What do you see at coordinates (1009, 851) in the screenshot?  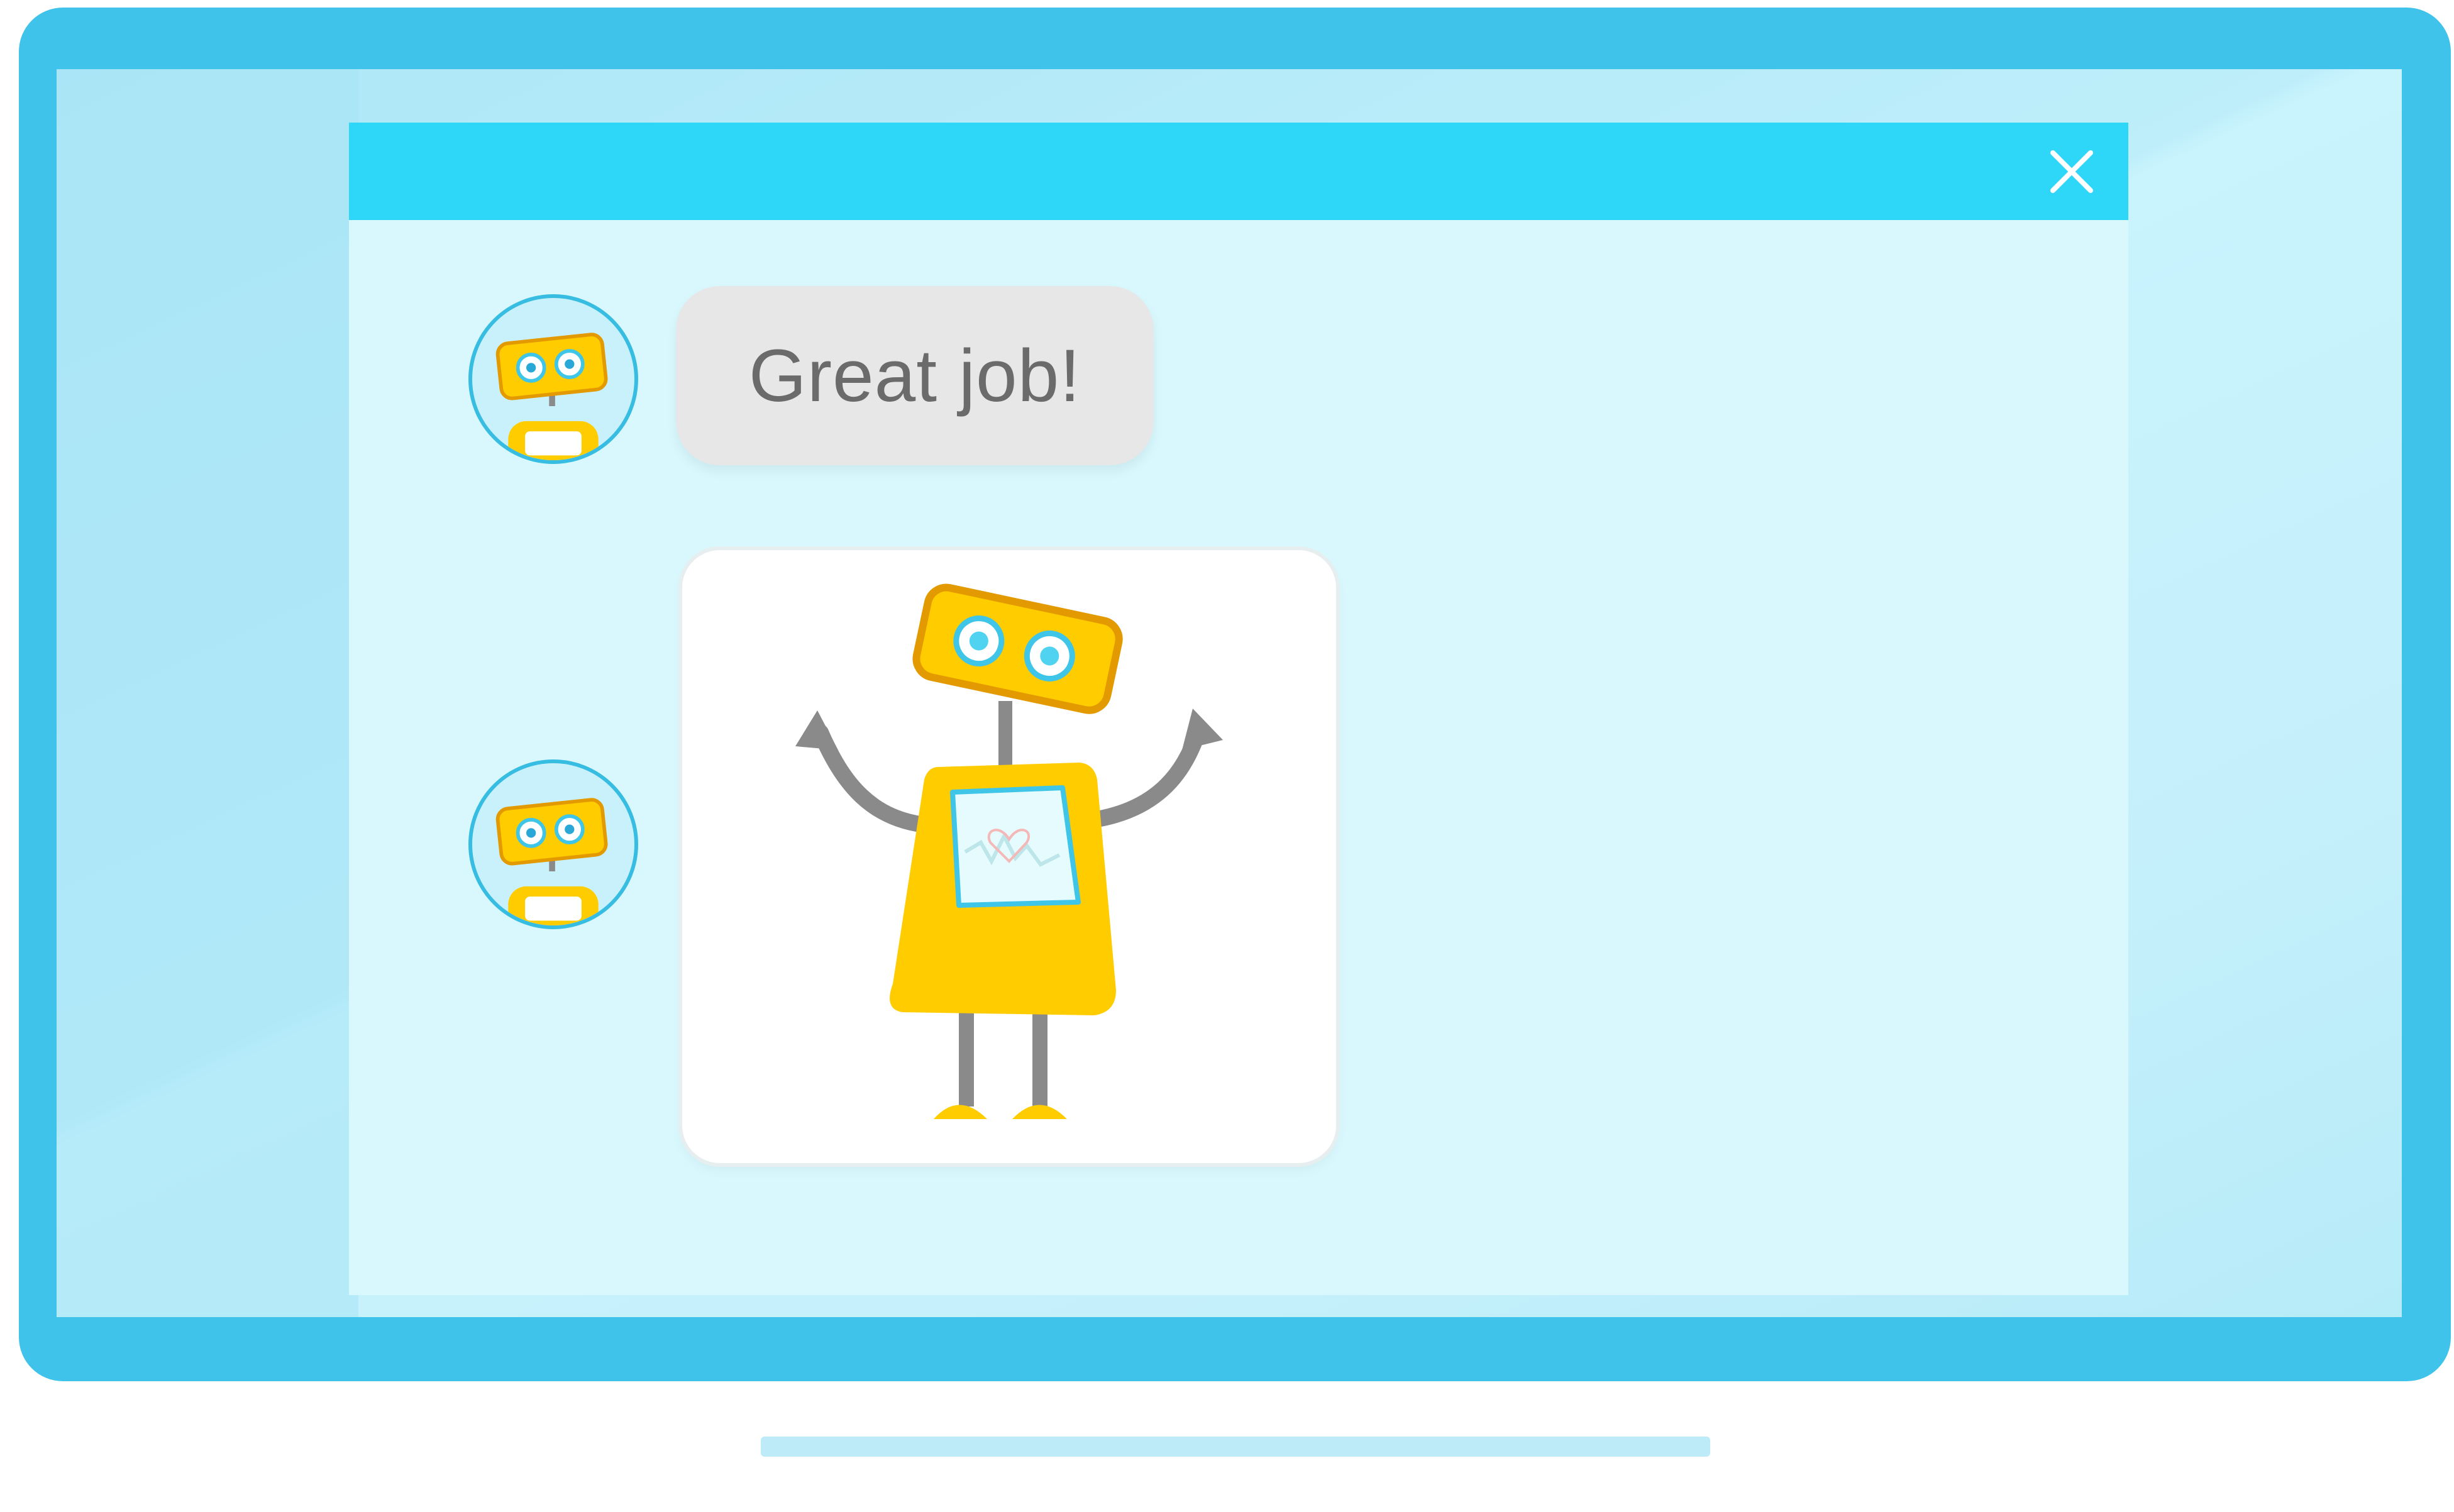 I see `robot-illustration` at bounding box center [1009, 851].